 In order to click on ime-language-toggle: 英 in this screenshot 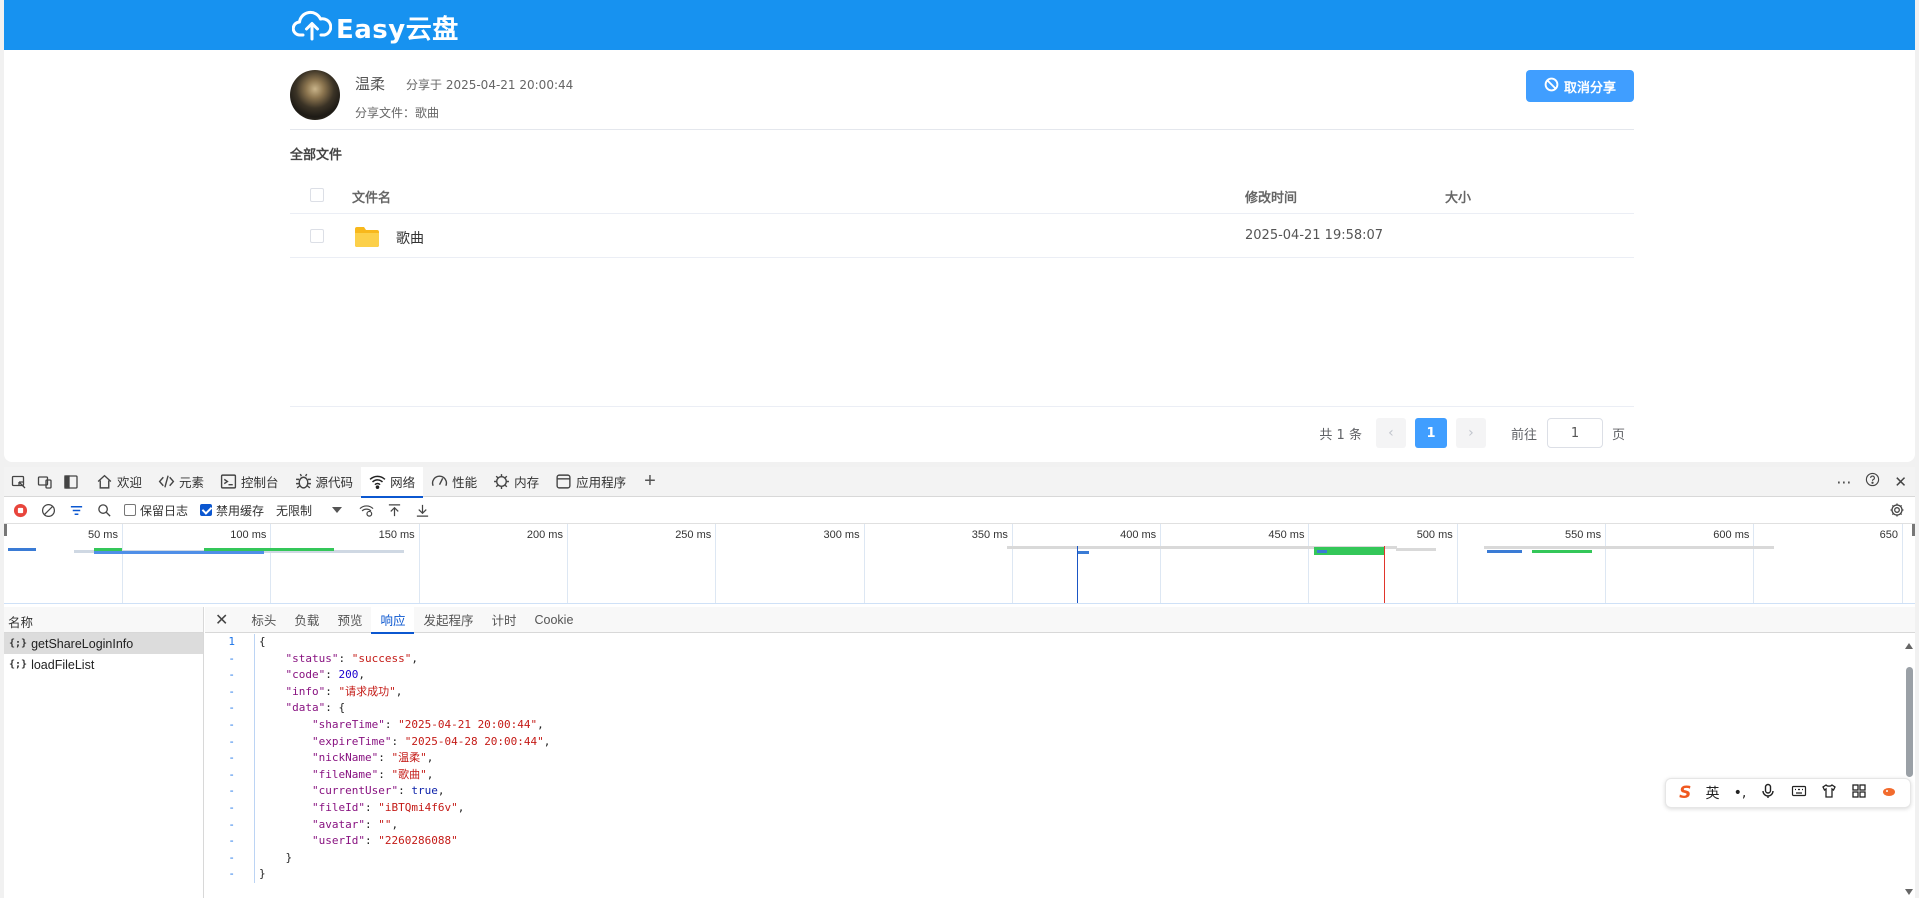, I will do `click(1712, 793)`.